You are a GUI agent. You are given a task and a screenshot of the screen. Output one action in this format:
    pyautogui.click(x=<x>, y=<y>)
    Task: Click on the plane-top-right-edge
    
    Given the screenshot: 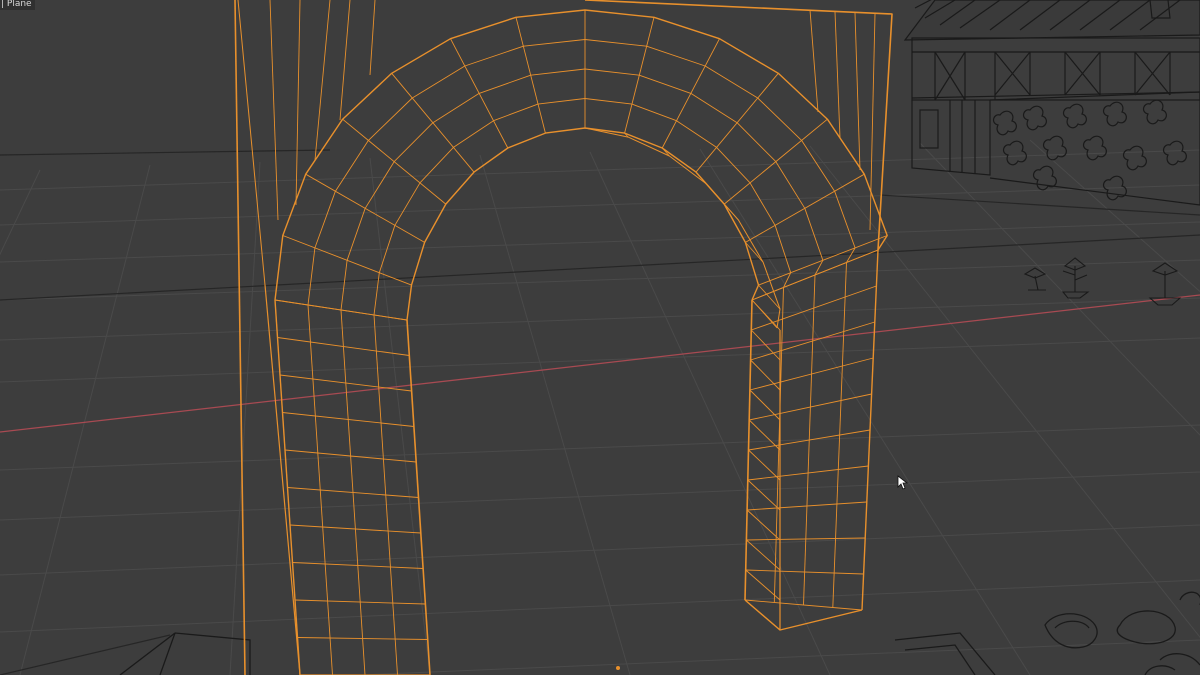 What is the action you would take?
    pyautogui.click(x=738, y=125)
    